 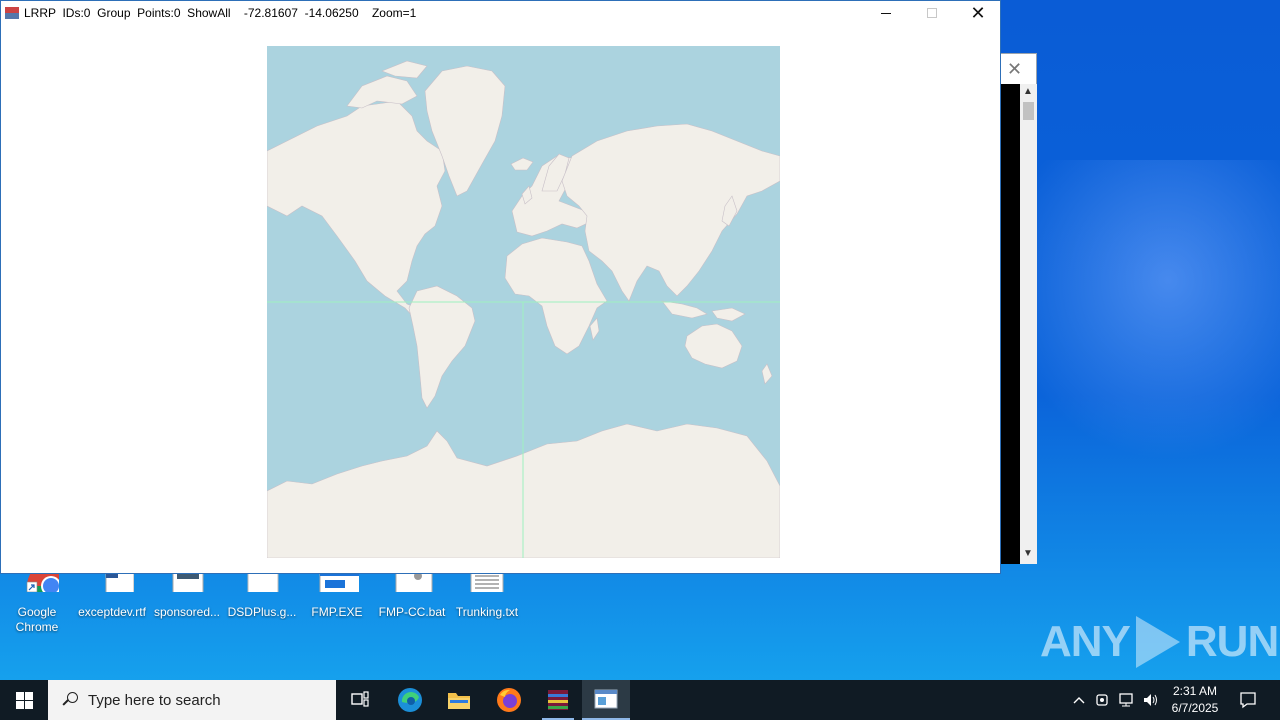 I want to click on windows-logo-icon, so click(x=24, y=700).